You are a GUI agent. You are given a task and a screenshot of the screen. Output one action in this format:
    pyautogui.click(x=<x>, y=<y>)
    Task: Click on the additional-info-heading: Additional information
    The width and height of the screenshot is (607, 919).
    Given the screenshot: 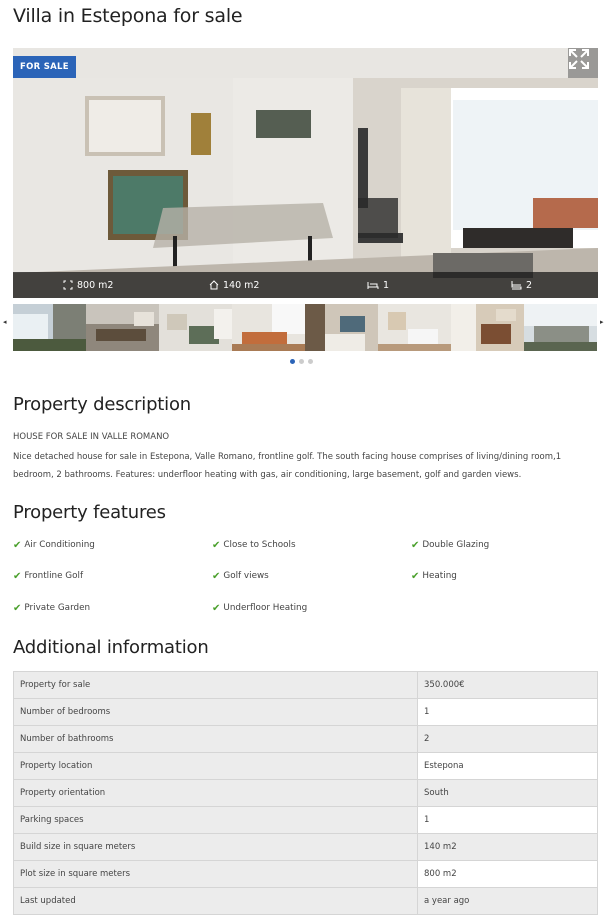 What is the action you would take?
    pyautogui.click(x=111, y=647)
    